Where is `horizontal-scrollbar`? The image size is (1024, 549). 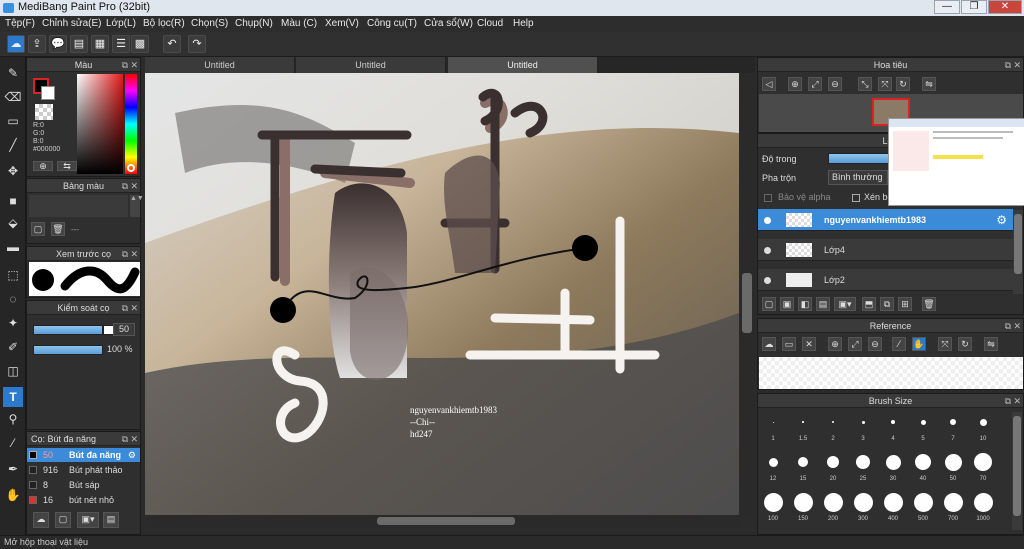 horizontal-scrollbar is located at coordinates (442, 521).